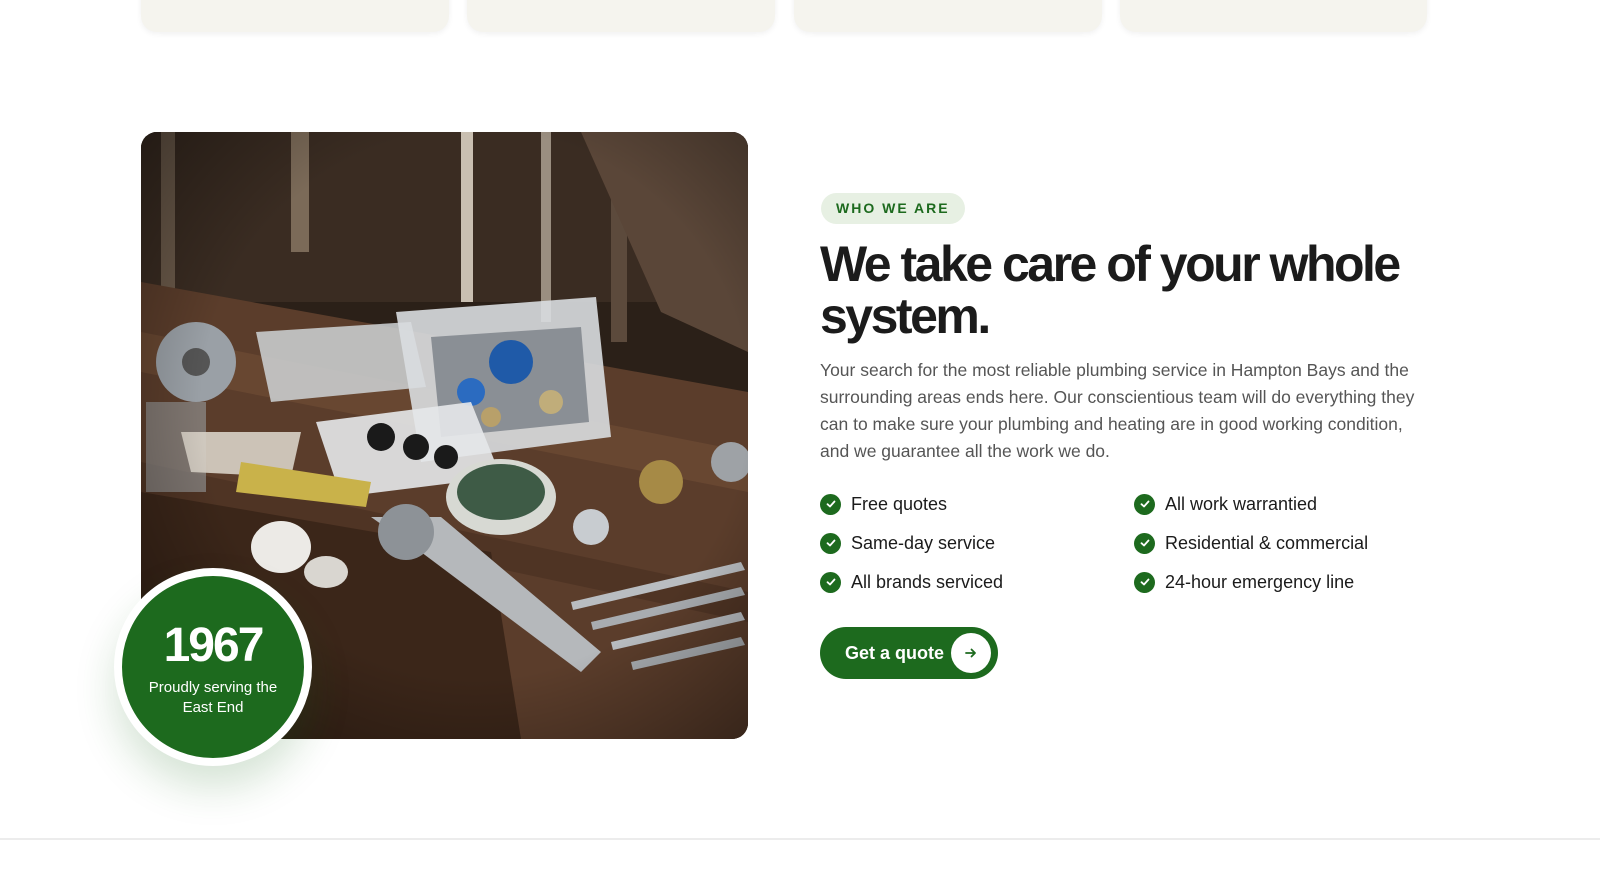 The height and width of the screenshot is (872, 1600). I want to click on section-eyebrow: WHO WE ARE, so click(893, 208).